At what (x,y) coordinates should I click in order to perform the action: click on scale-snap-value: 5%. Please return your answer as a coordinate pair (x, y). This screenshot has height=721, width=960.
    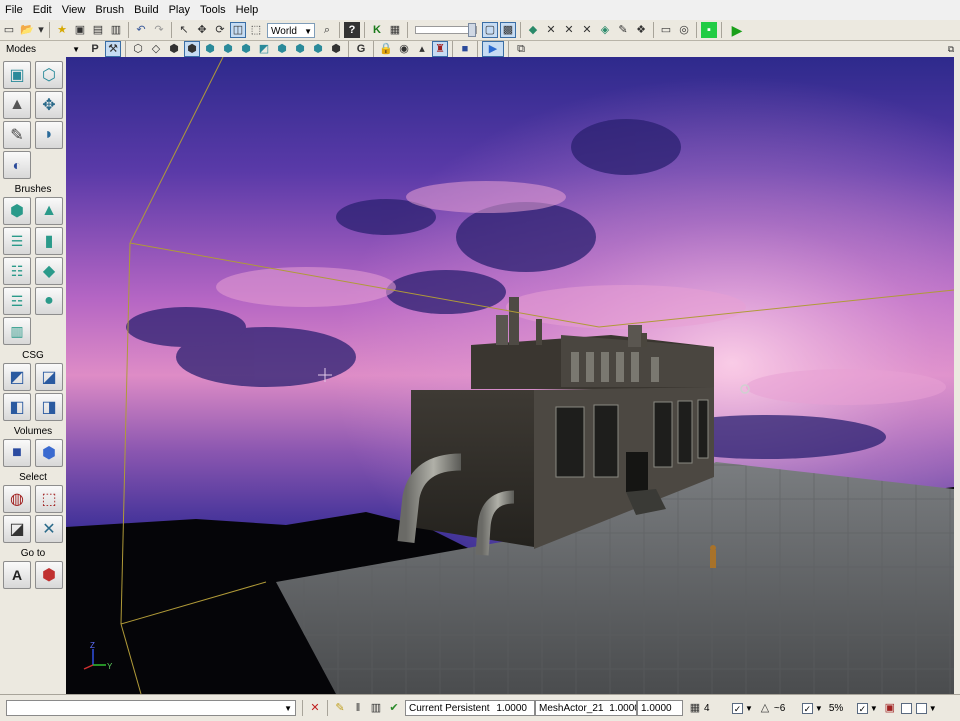
    Looking at the image, I should click on (842, 708).